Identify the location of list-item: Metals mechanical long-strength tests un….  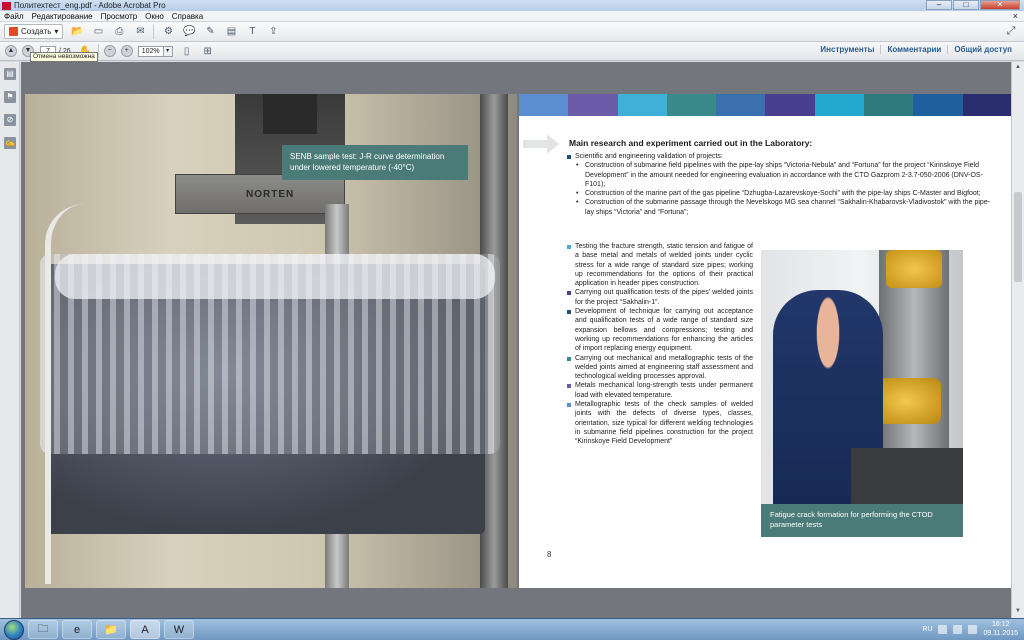
(660, 390).